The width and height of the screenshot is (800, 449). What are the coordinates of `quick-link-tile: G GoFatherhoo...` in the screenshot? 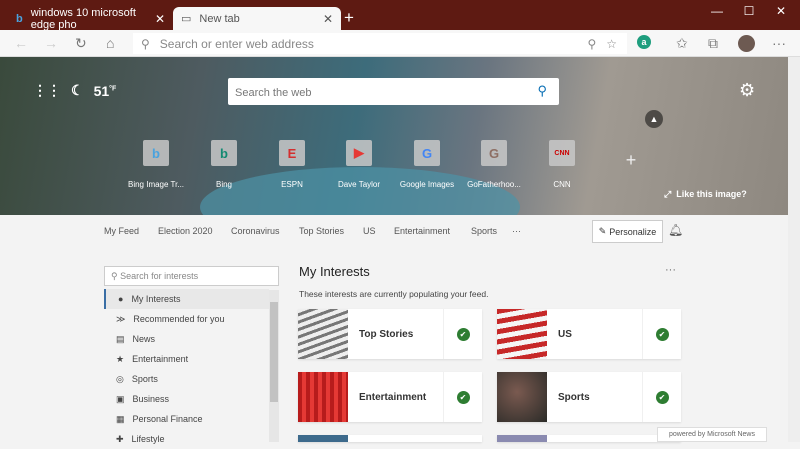 It's located at (494, 164).